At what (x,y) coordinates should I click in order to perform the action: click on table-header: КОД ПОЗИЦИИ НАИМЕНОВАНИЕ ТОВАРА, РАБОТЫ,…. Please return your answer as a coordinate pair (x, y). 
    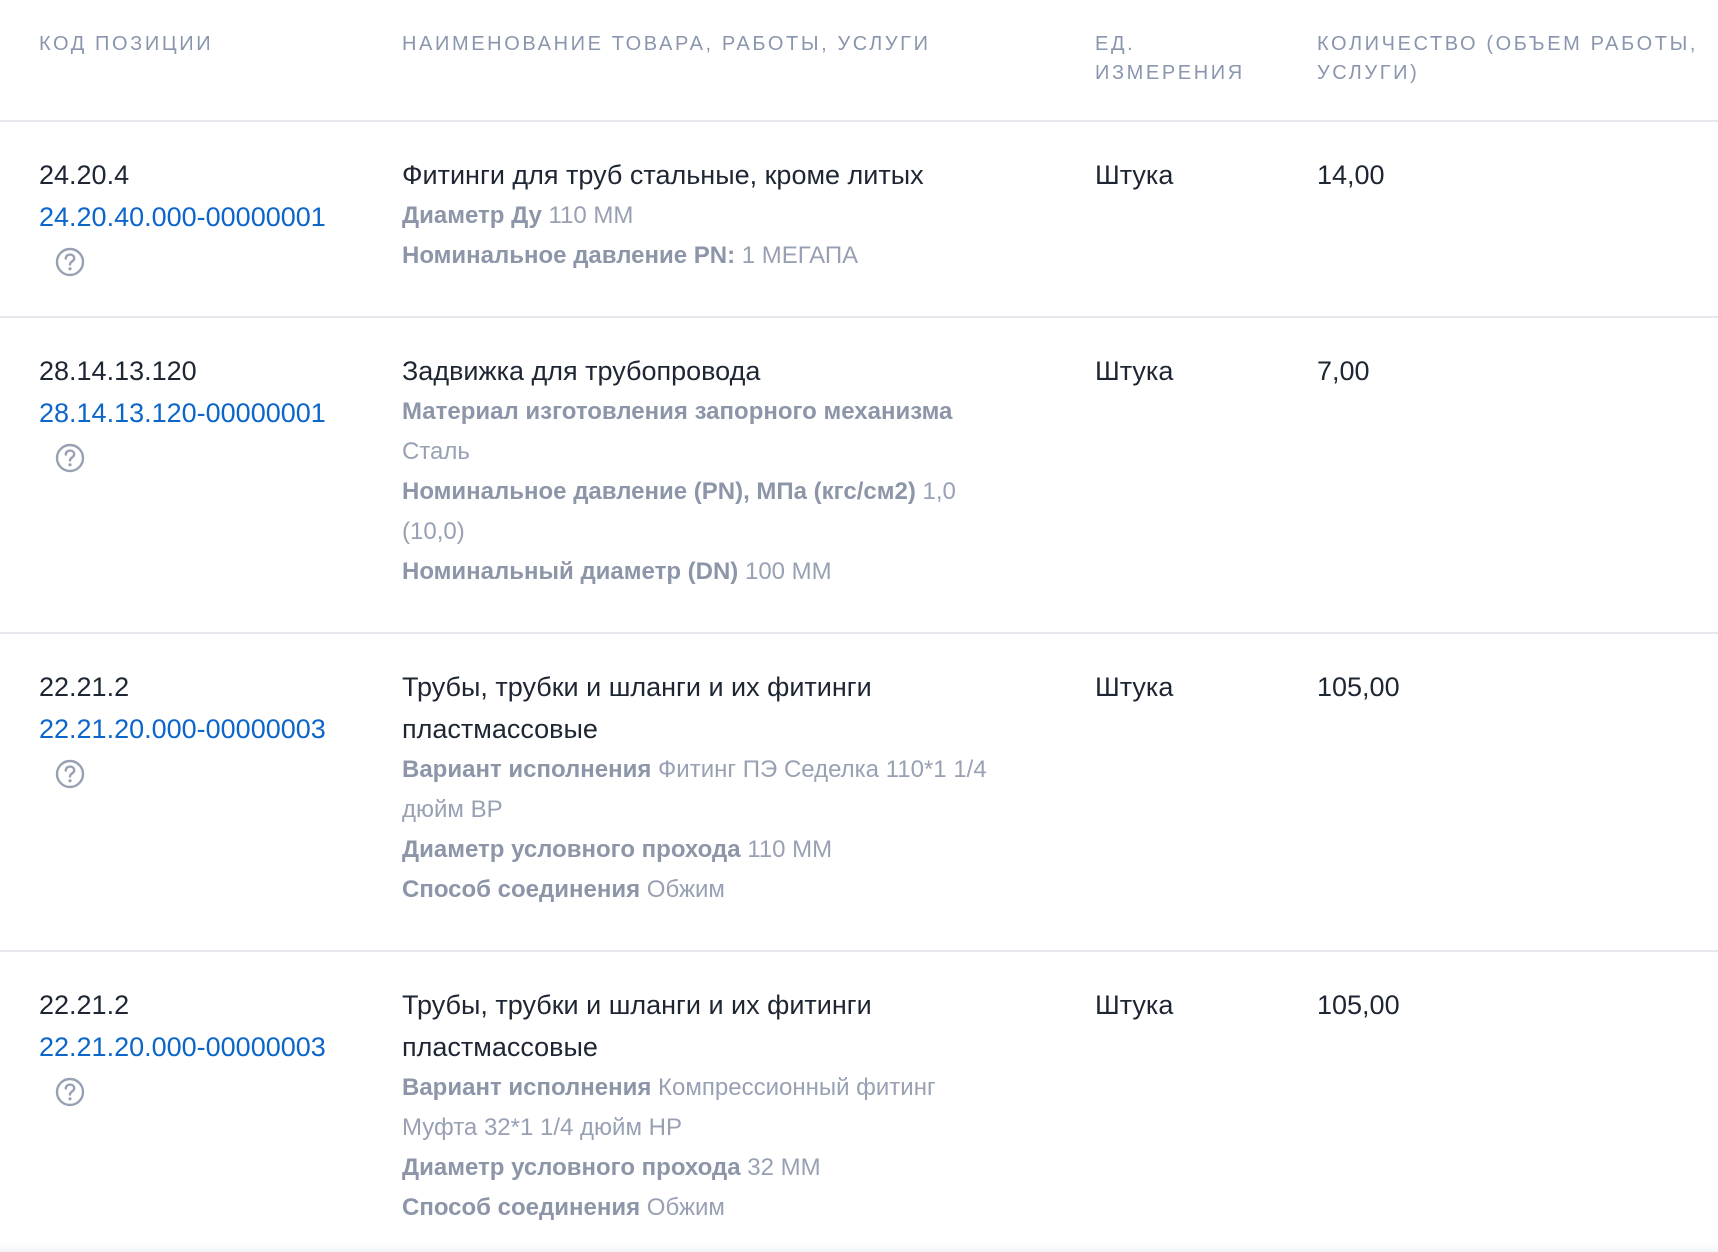
    Looking at the image, I should click on (859, 61).